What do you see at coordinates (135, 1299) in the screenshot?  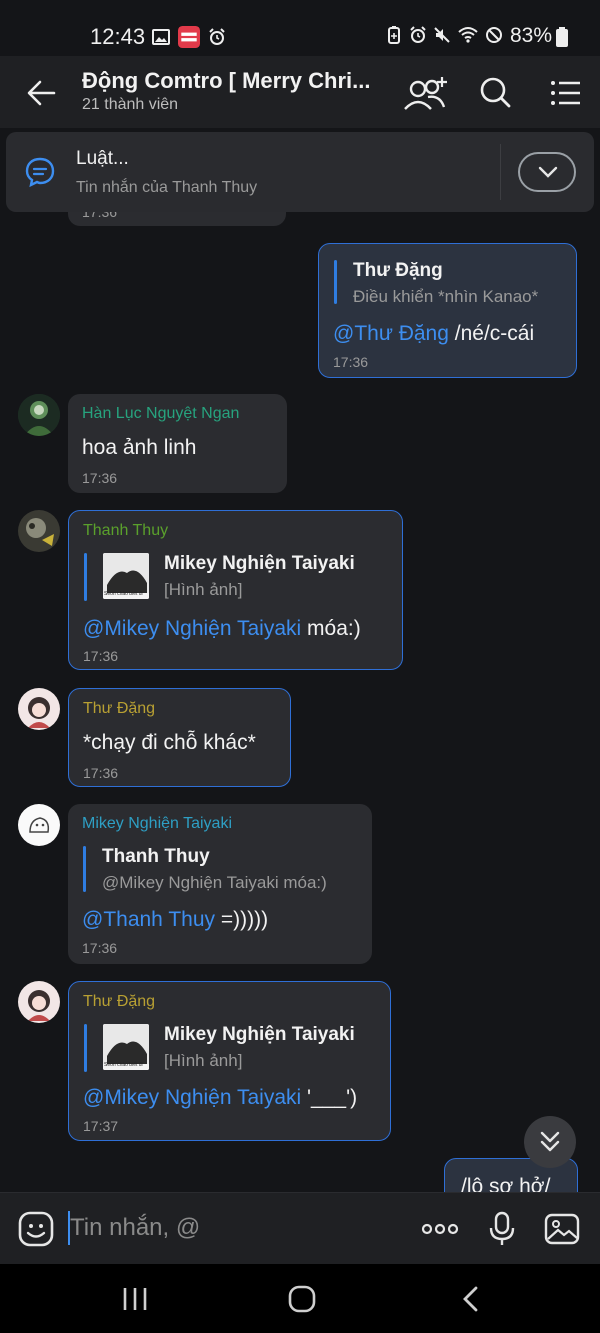 I see `recent-apps-icon` at bounding box center [135, 1299].